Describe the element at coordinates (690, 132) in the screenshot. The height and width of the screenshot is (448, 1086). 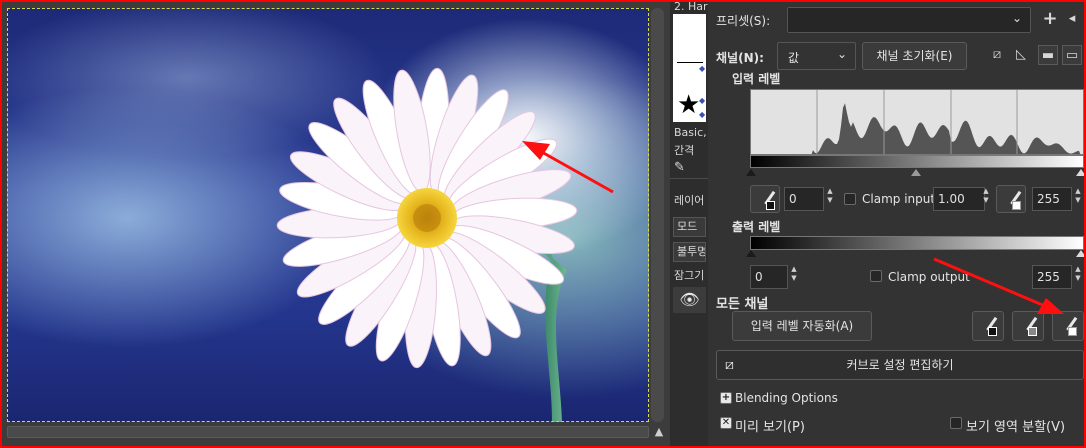
I see `brush-name: Basic,` at that location.